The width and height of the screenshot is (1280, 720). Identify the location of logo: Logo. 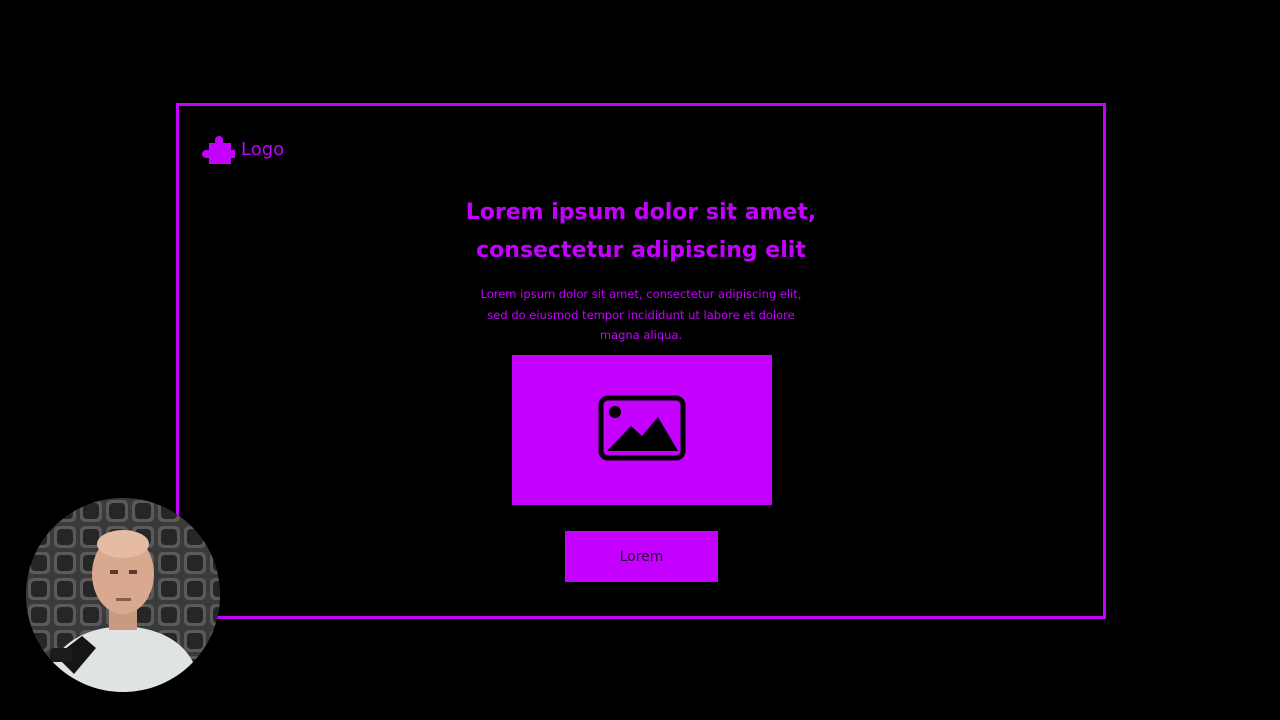
(242, 149).